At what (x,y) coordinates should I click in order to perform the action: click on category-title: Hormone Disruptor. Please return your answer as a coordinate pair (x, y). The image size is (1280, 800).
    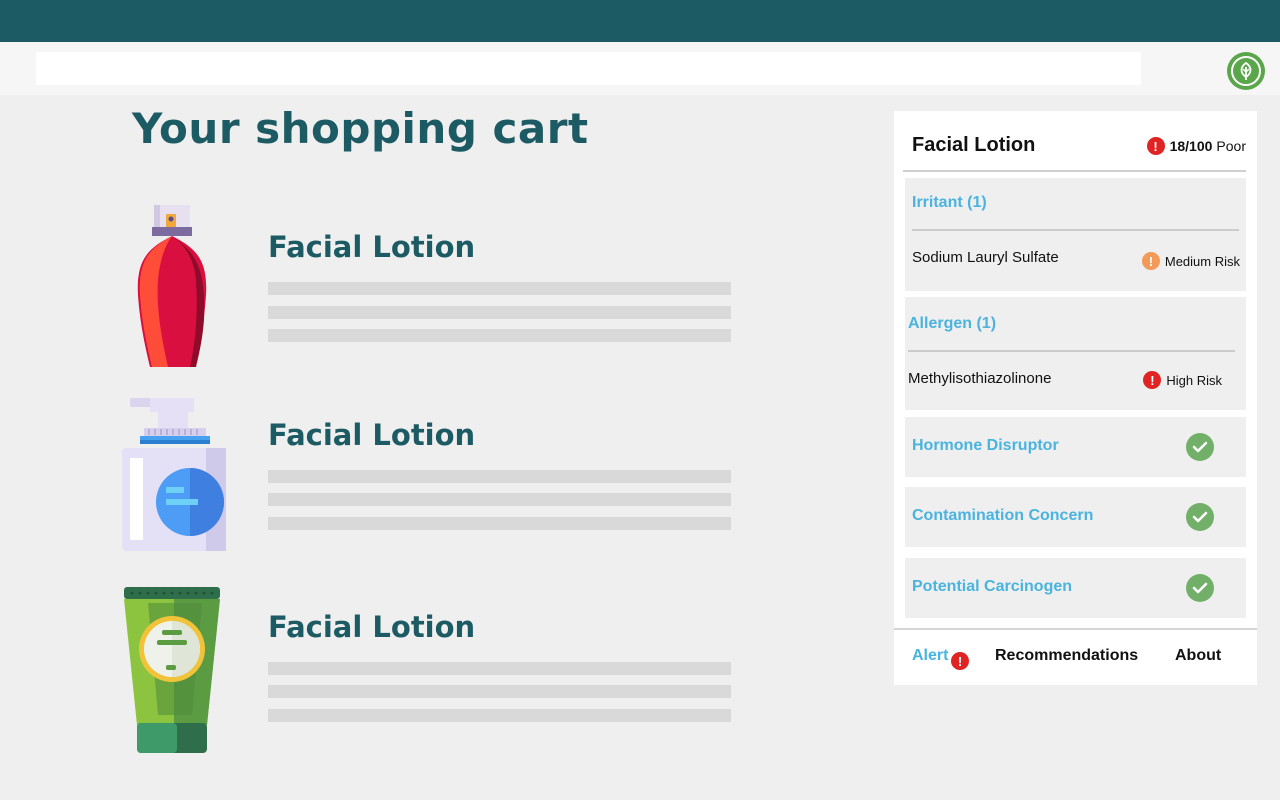
    Looking at the image, I should click on (985, 446).